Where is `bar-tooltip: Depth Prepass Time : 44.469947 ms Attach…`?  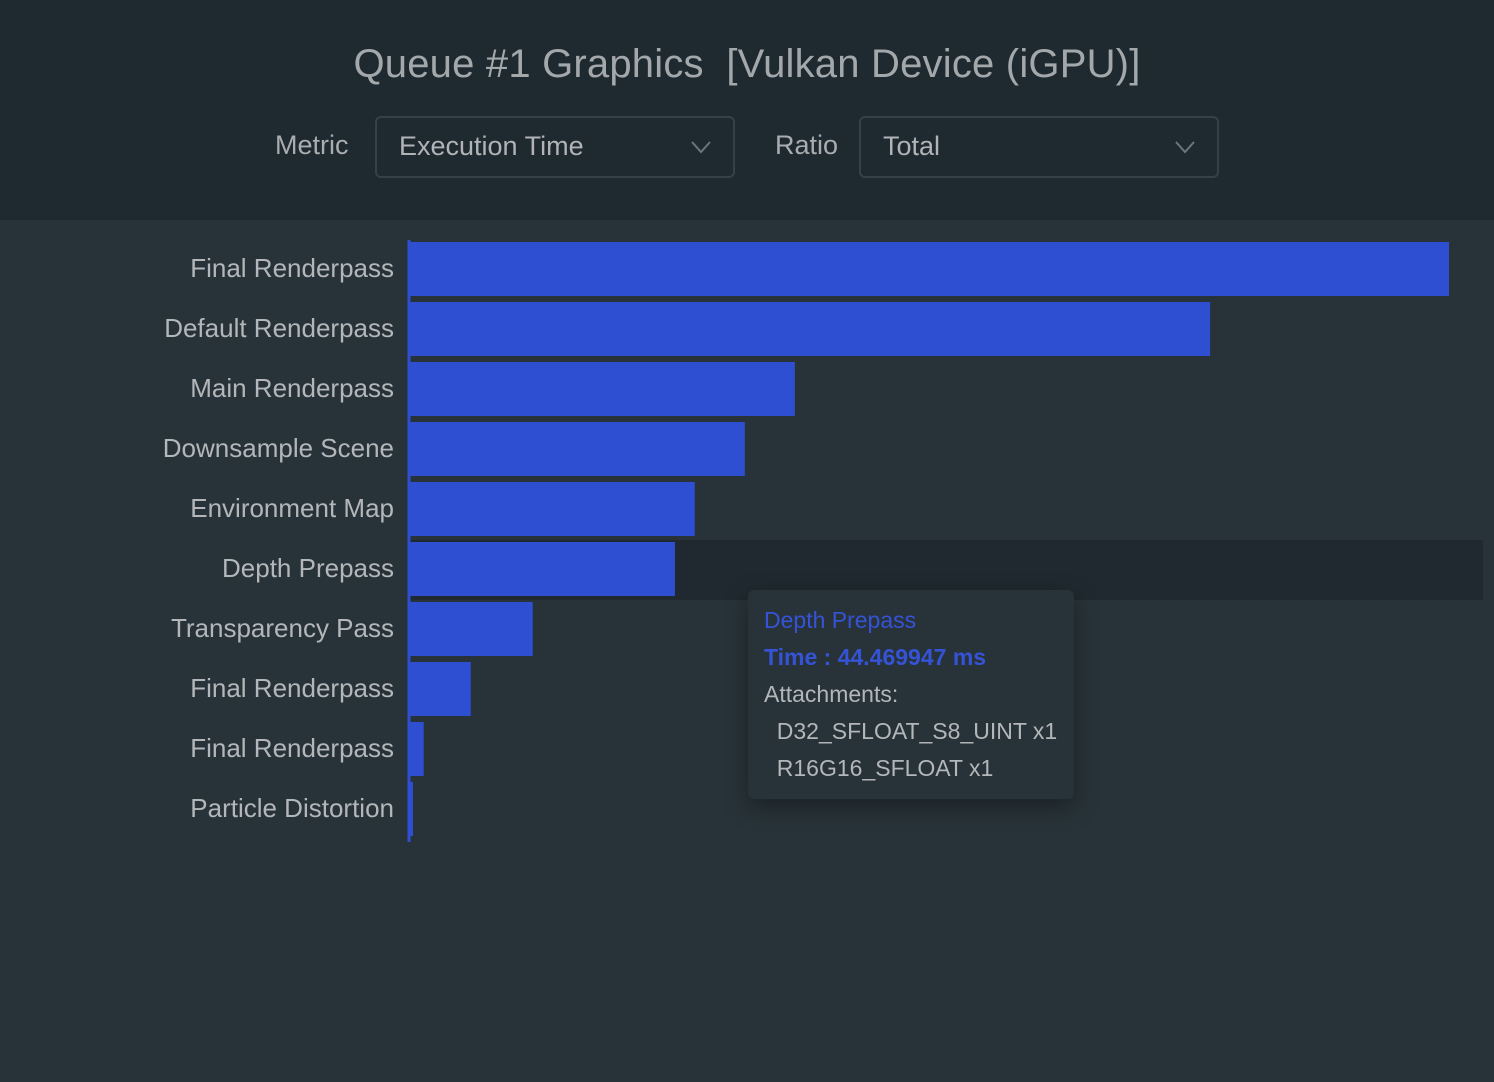
bar-tooltip: Depth Prepass Time : 44.469947 ms Attach… is located at coordinates (911, 694).